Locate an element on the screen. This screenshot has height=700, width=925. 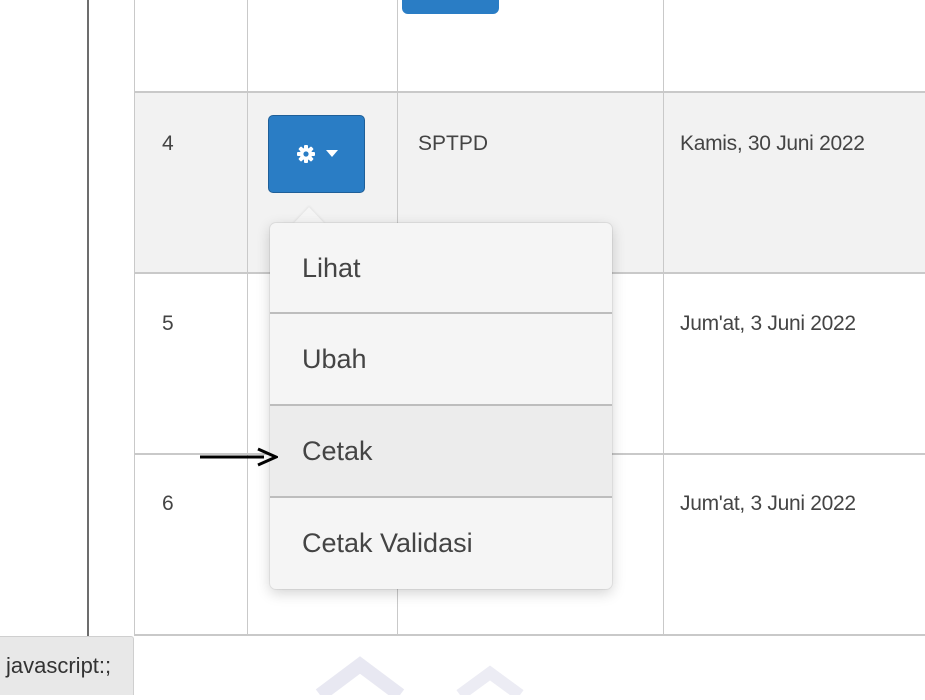
page-left-border is located at coordinates (88, 320).